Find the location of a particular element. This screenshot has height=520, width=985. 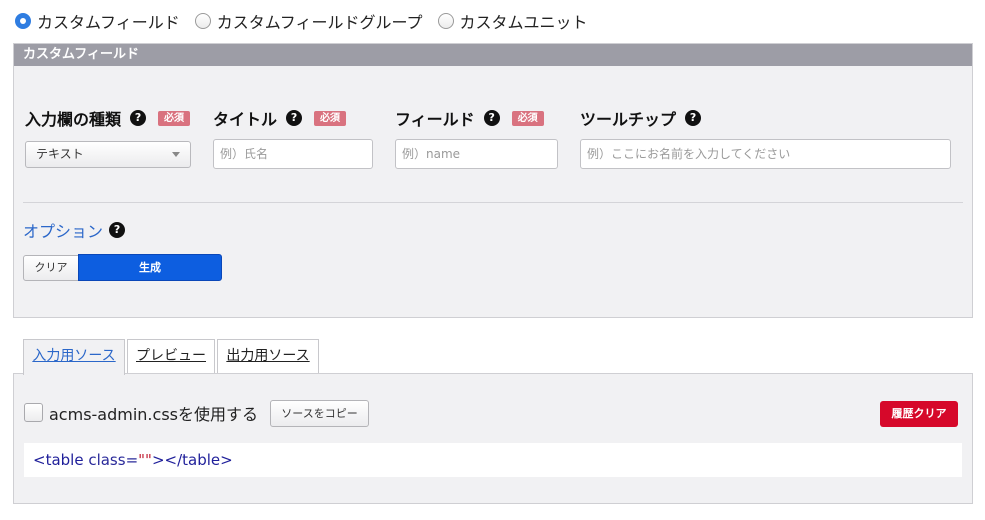

clear-button: クリア is located at coordinates (51, 268).